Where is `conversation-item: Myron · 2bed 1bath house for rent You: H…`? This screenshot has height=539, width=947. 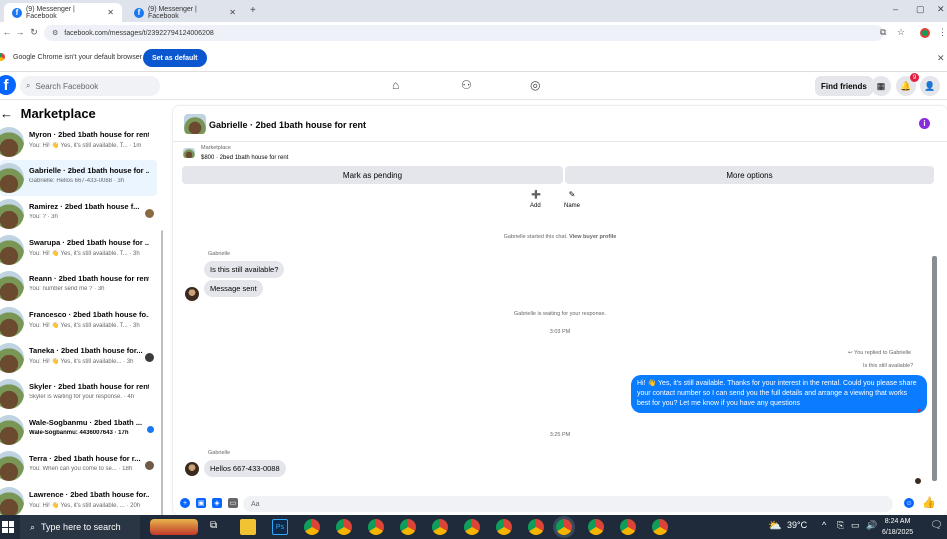
conversation-item: Myron · 2bed 1bath house for rent You: H… is located at coordinates (78, 142).